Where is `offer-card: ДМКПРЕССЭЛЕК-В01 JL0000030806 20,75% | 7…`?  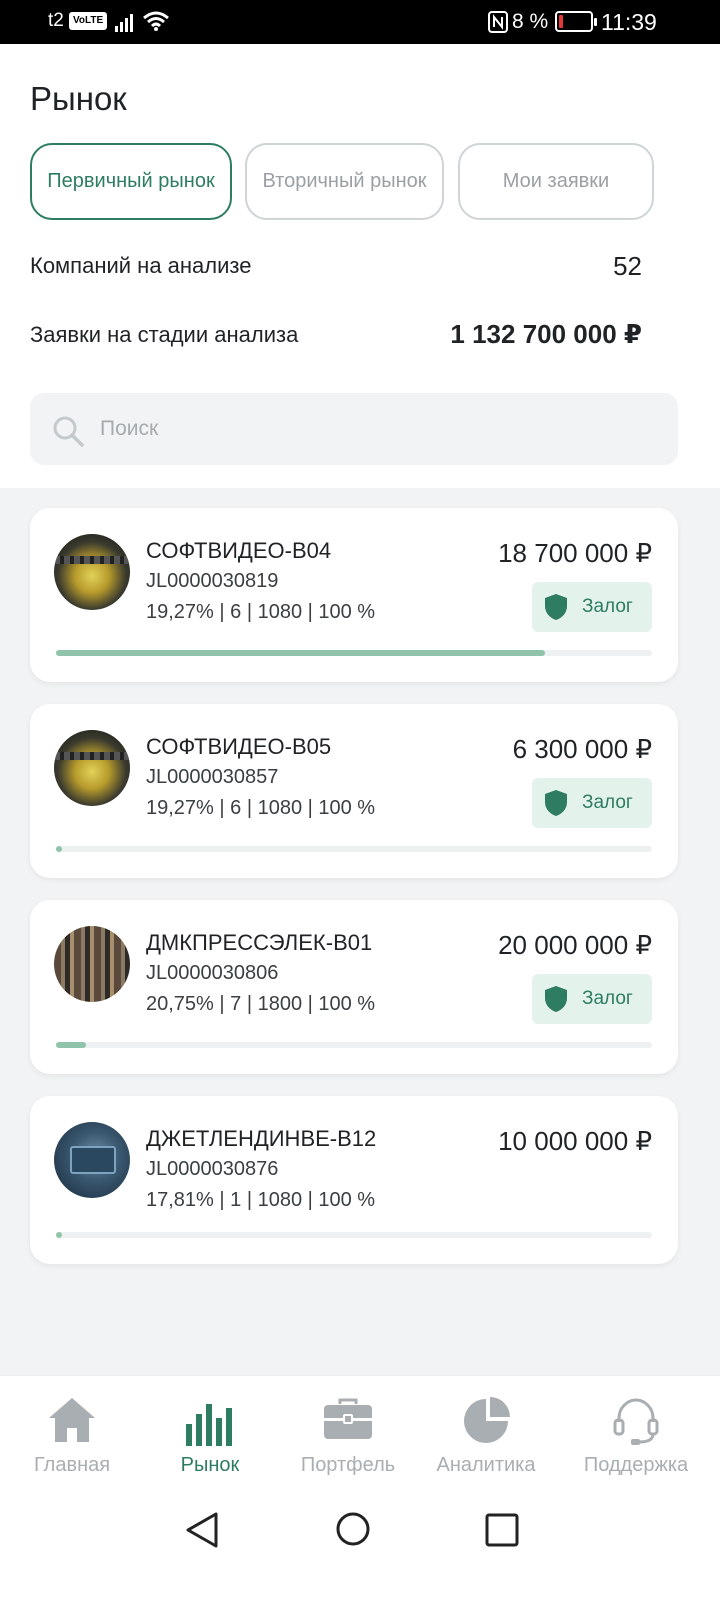 offer-card: ДМКПРЕССЭЛЕК-В01 JL0000030806 20,75% | 7… is located at coordinates (354, 987).